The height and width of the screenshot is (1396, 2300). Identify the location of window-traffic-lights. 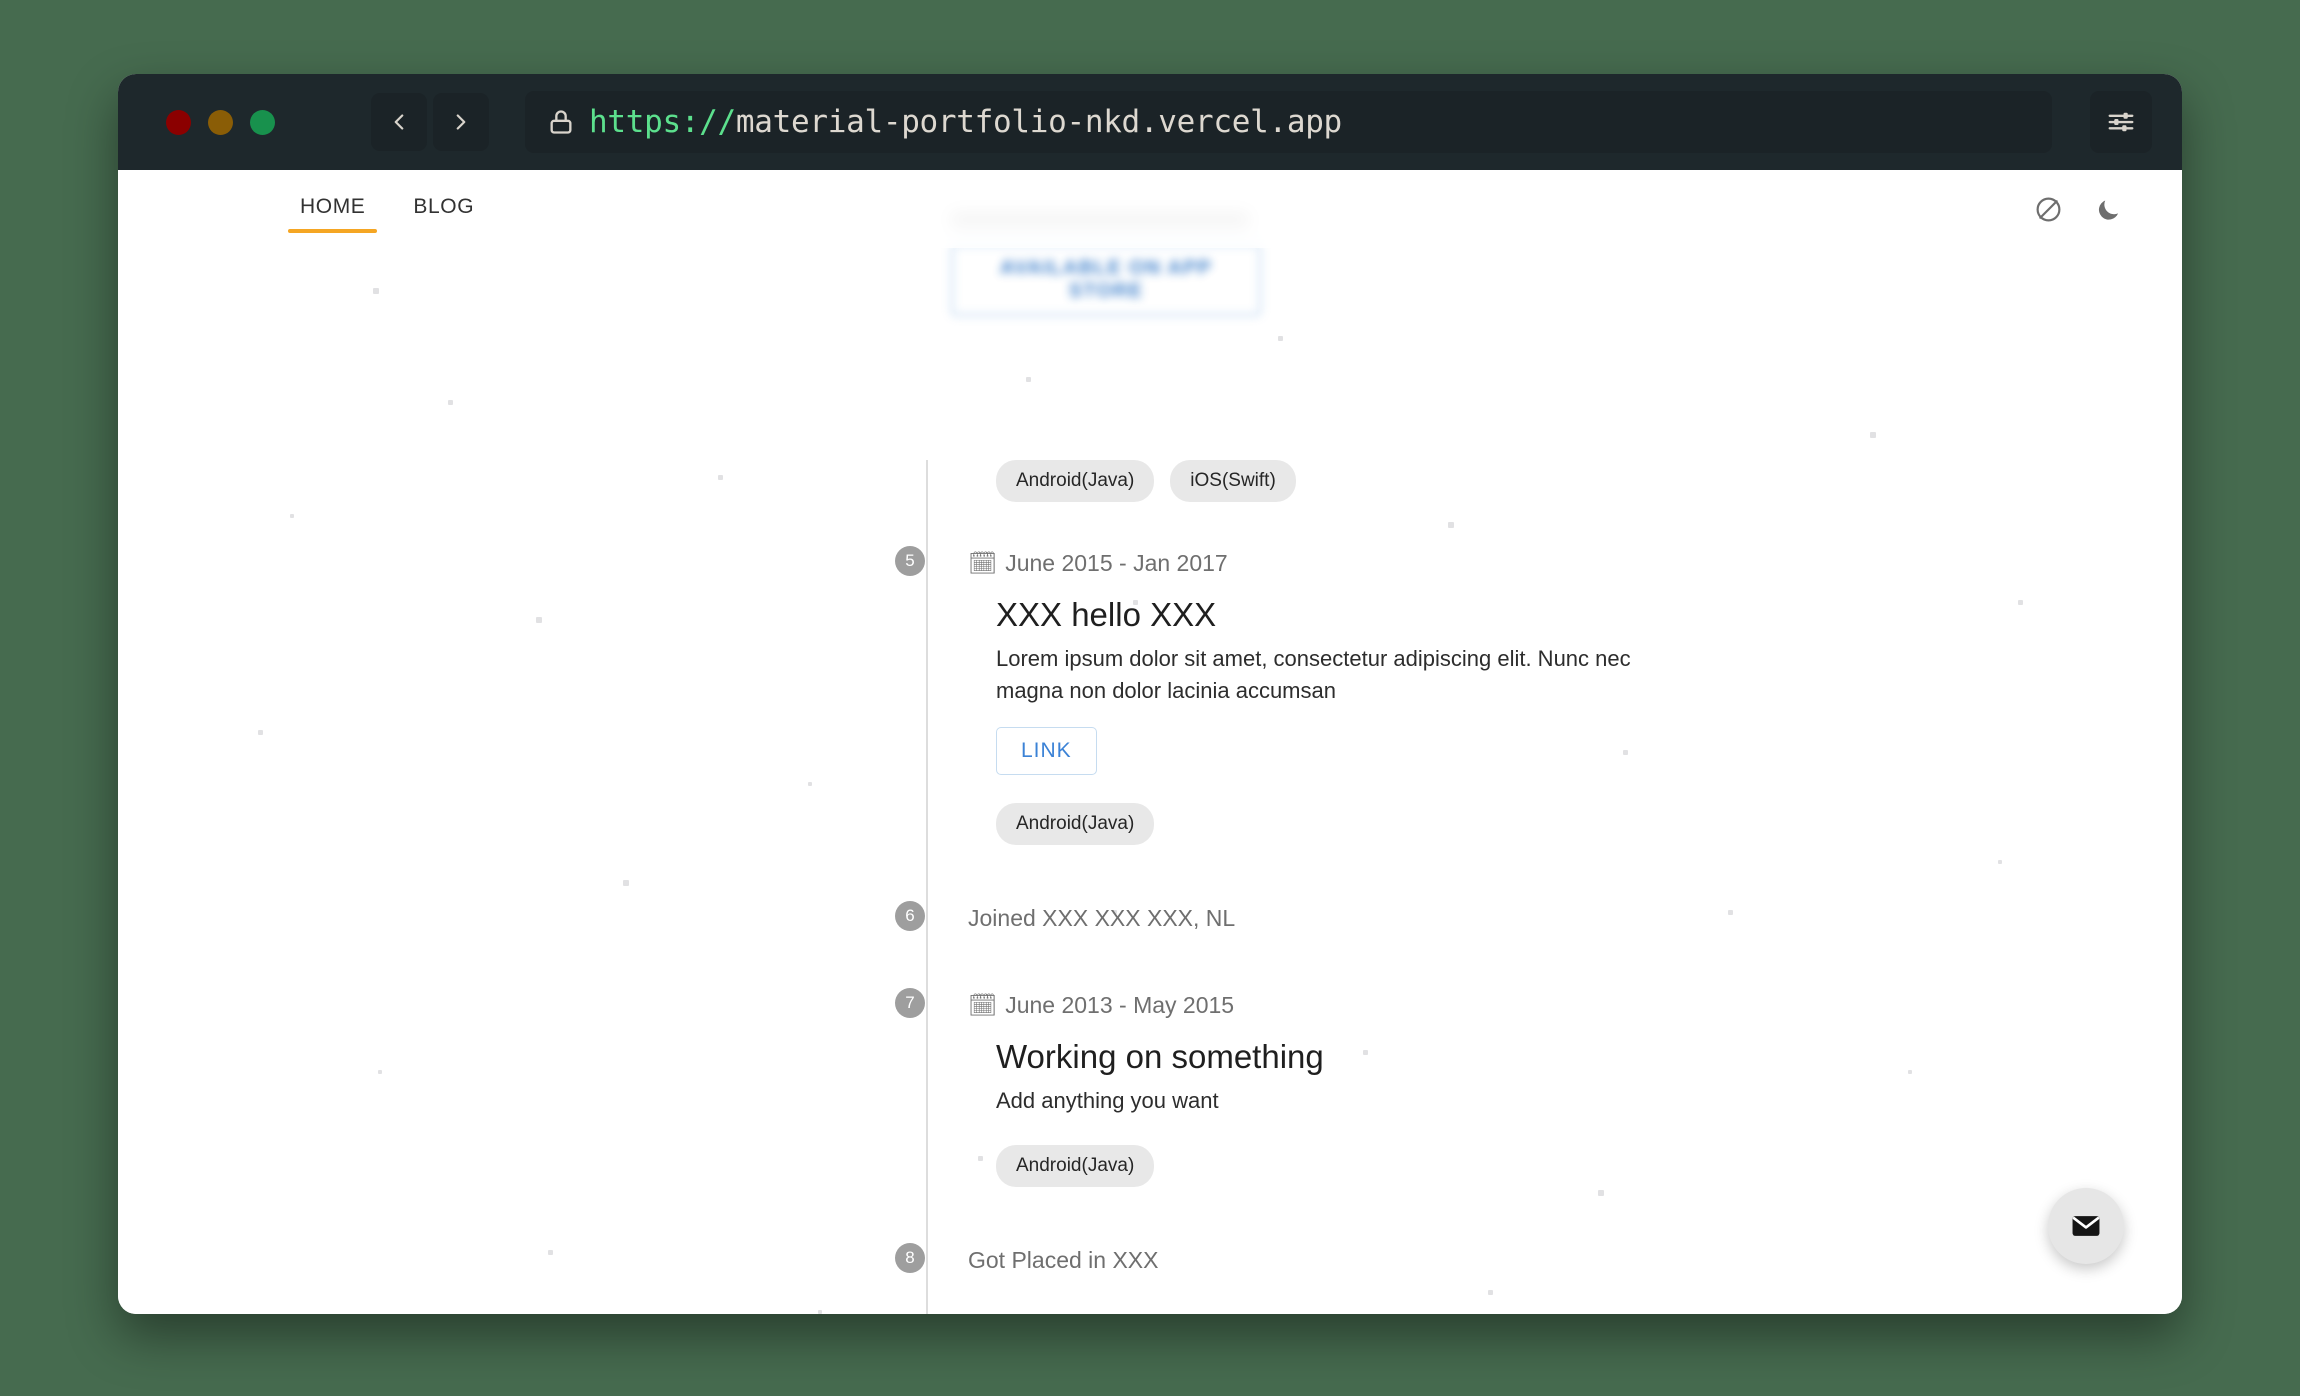
(220, 122).